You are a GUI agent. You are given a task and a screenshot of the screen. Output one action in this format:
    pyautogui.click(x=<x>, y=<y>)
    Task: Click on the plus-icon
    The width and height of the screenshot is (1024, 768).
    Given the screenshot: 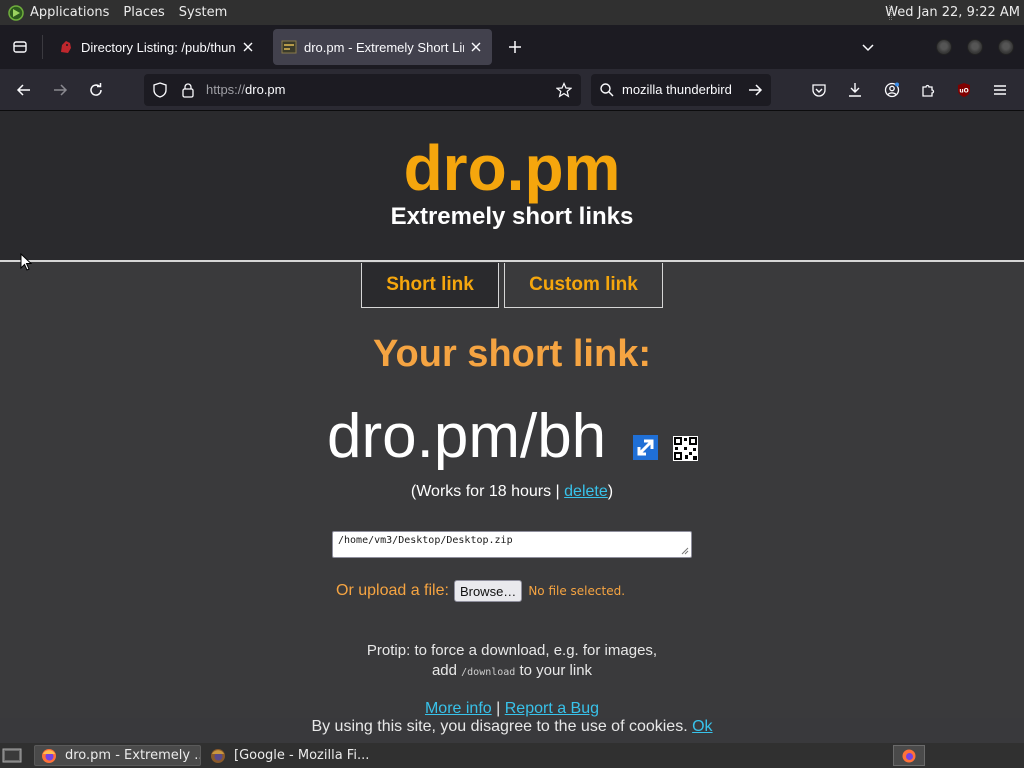 What is the action you would take?
    pyautogui.click(x=515, y=47)
    